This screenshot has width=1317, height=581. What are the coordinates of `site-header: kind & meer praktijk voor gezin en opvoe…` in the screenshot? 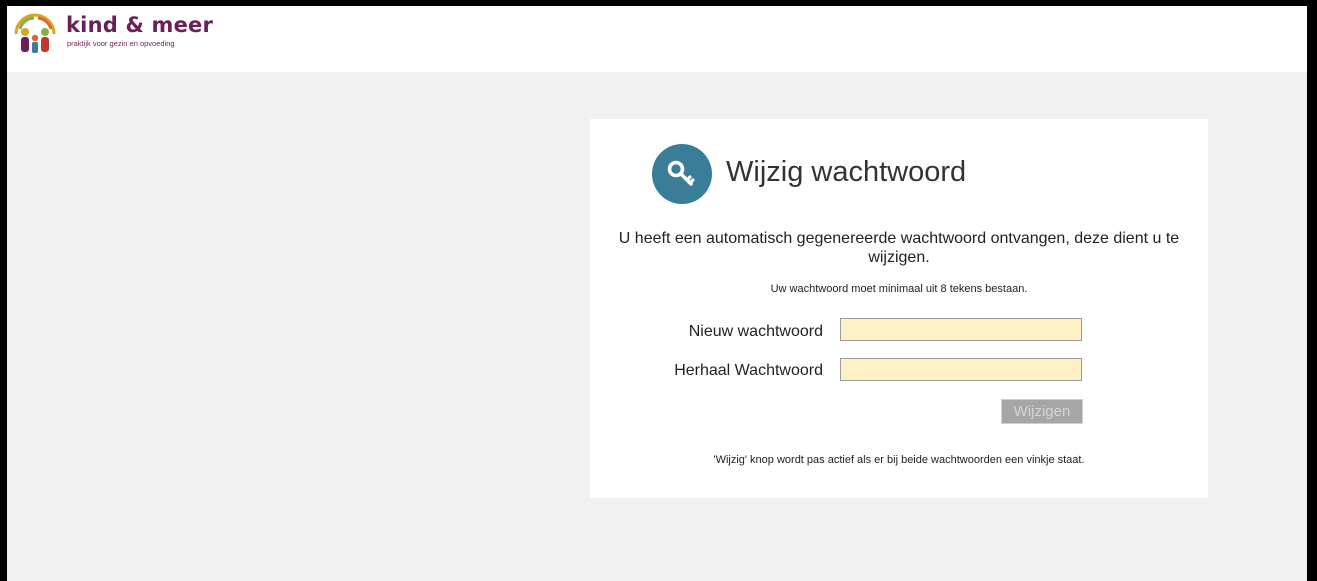 It's located at (657, 39).